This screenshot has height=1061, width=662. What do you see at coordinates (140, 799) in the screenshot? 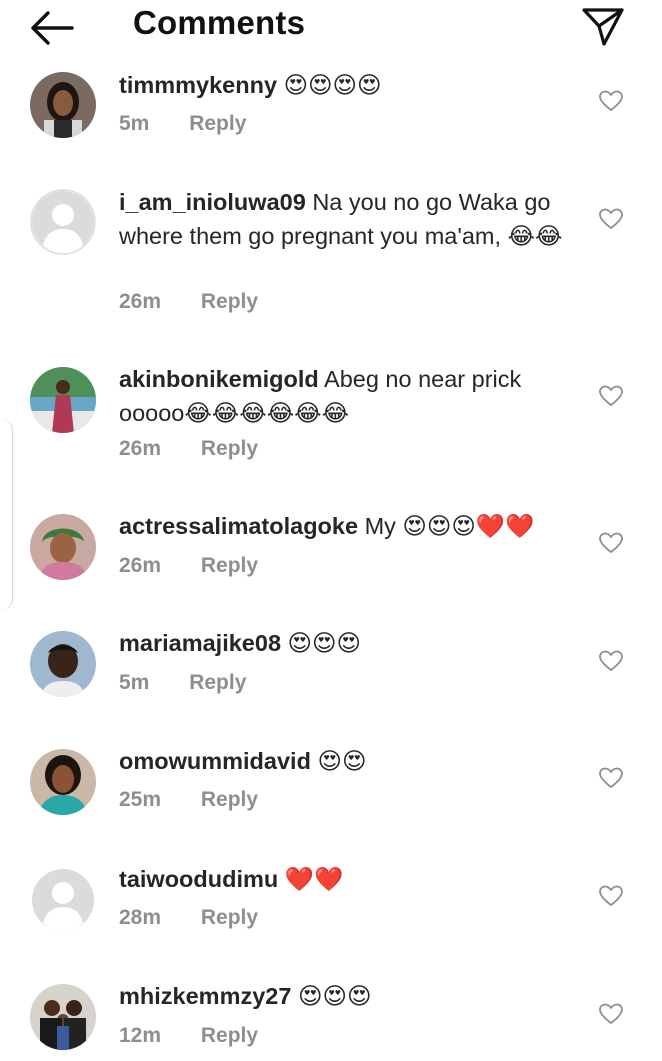
I see `comment-time: 25m` at bounding box center [140, 799].